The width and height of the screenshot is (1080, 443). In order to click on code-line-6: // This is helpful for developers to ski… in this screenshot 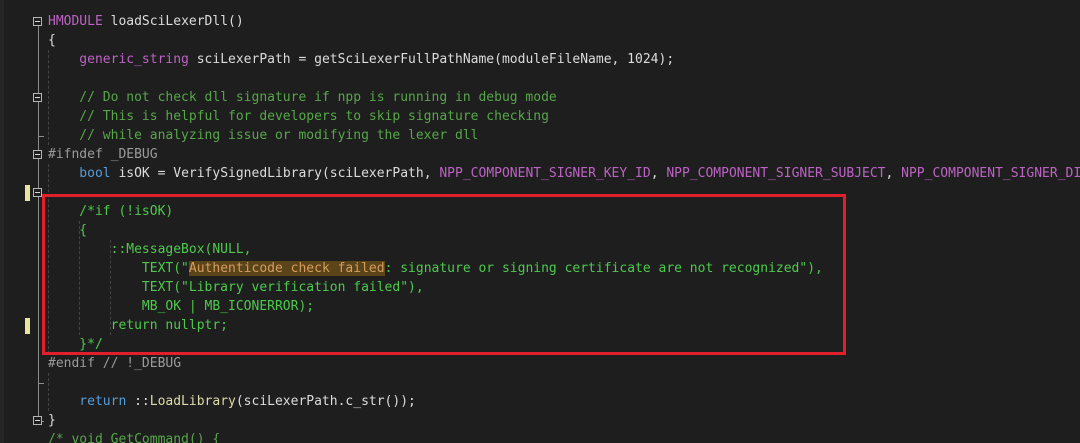, I will do `click(298, 116)`.